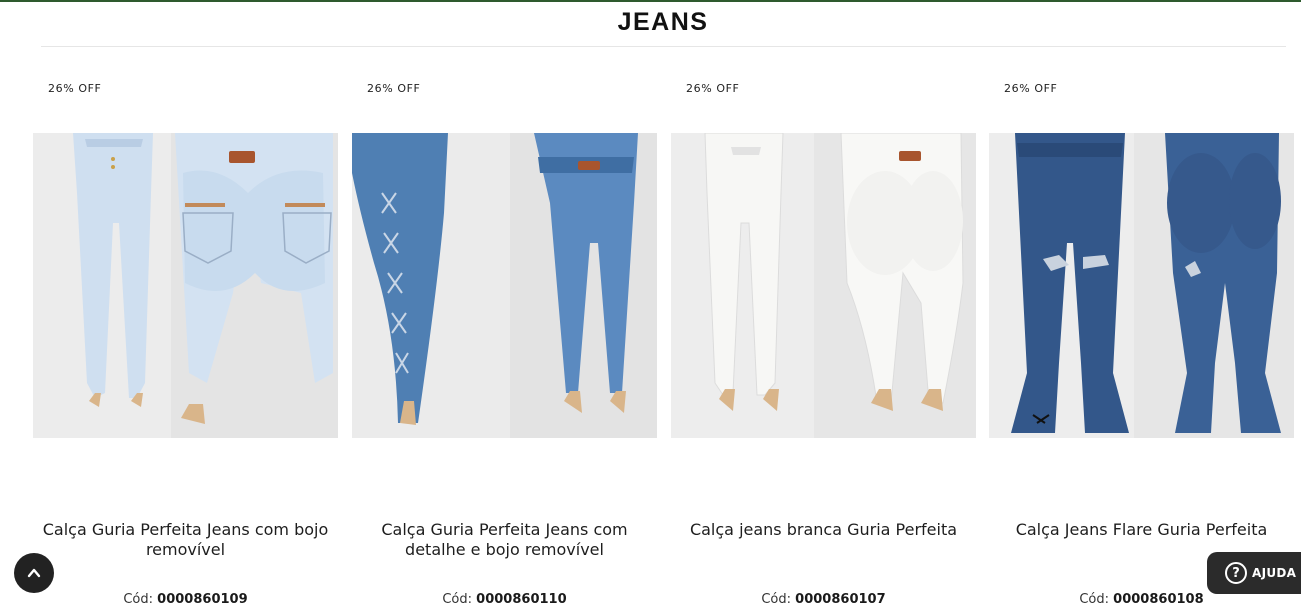  What do you see at coordinates (202, 599) in the screenshot?
I see `product-code-value: 0000860109` at bounding box center [202, 599].